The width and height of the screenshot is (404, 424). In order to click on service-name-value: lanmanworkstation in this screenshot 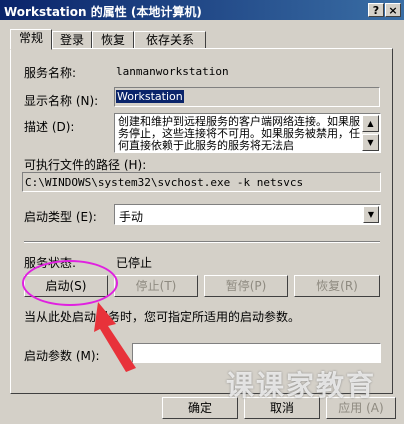, I will do `click(172, 71)`.